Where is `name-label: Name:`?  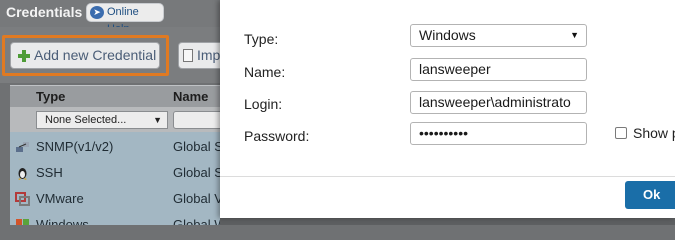
name-label: Name: is located at coordinates (265, 72).